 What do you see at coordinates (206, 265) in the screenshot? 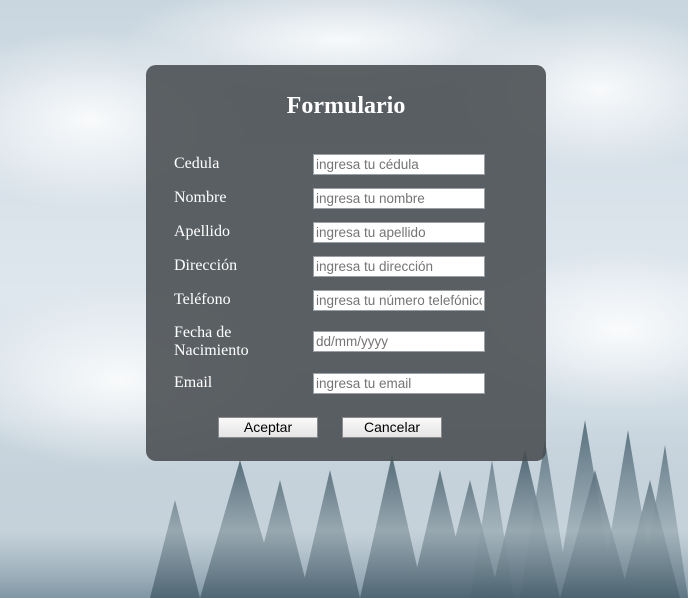
I see `direccion-label: Dirección` at bounding box center [206, 265].